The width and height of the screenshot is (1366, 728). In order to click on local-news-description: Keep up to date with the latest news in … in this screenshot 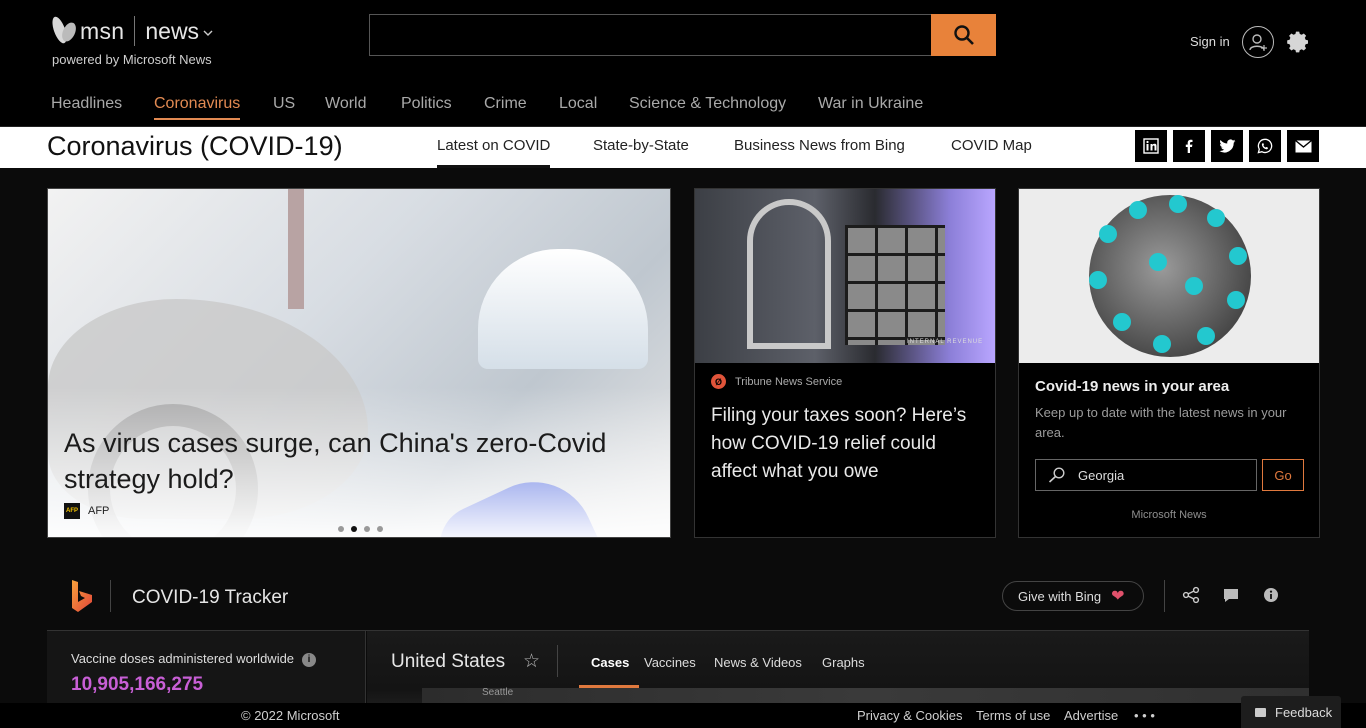, I will do `click(1161, 422)`.